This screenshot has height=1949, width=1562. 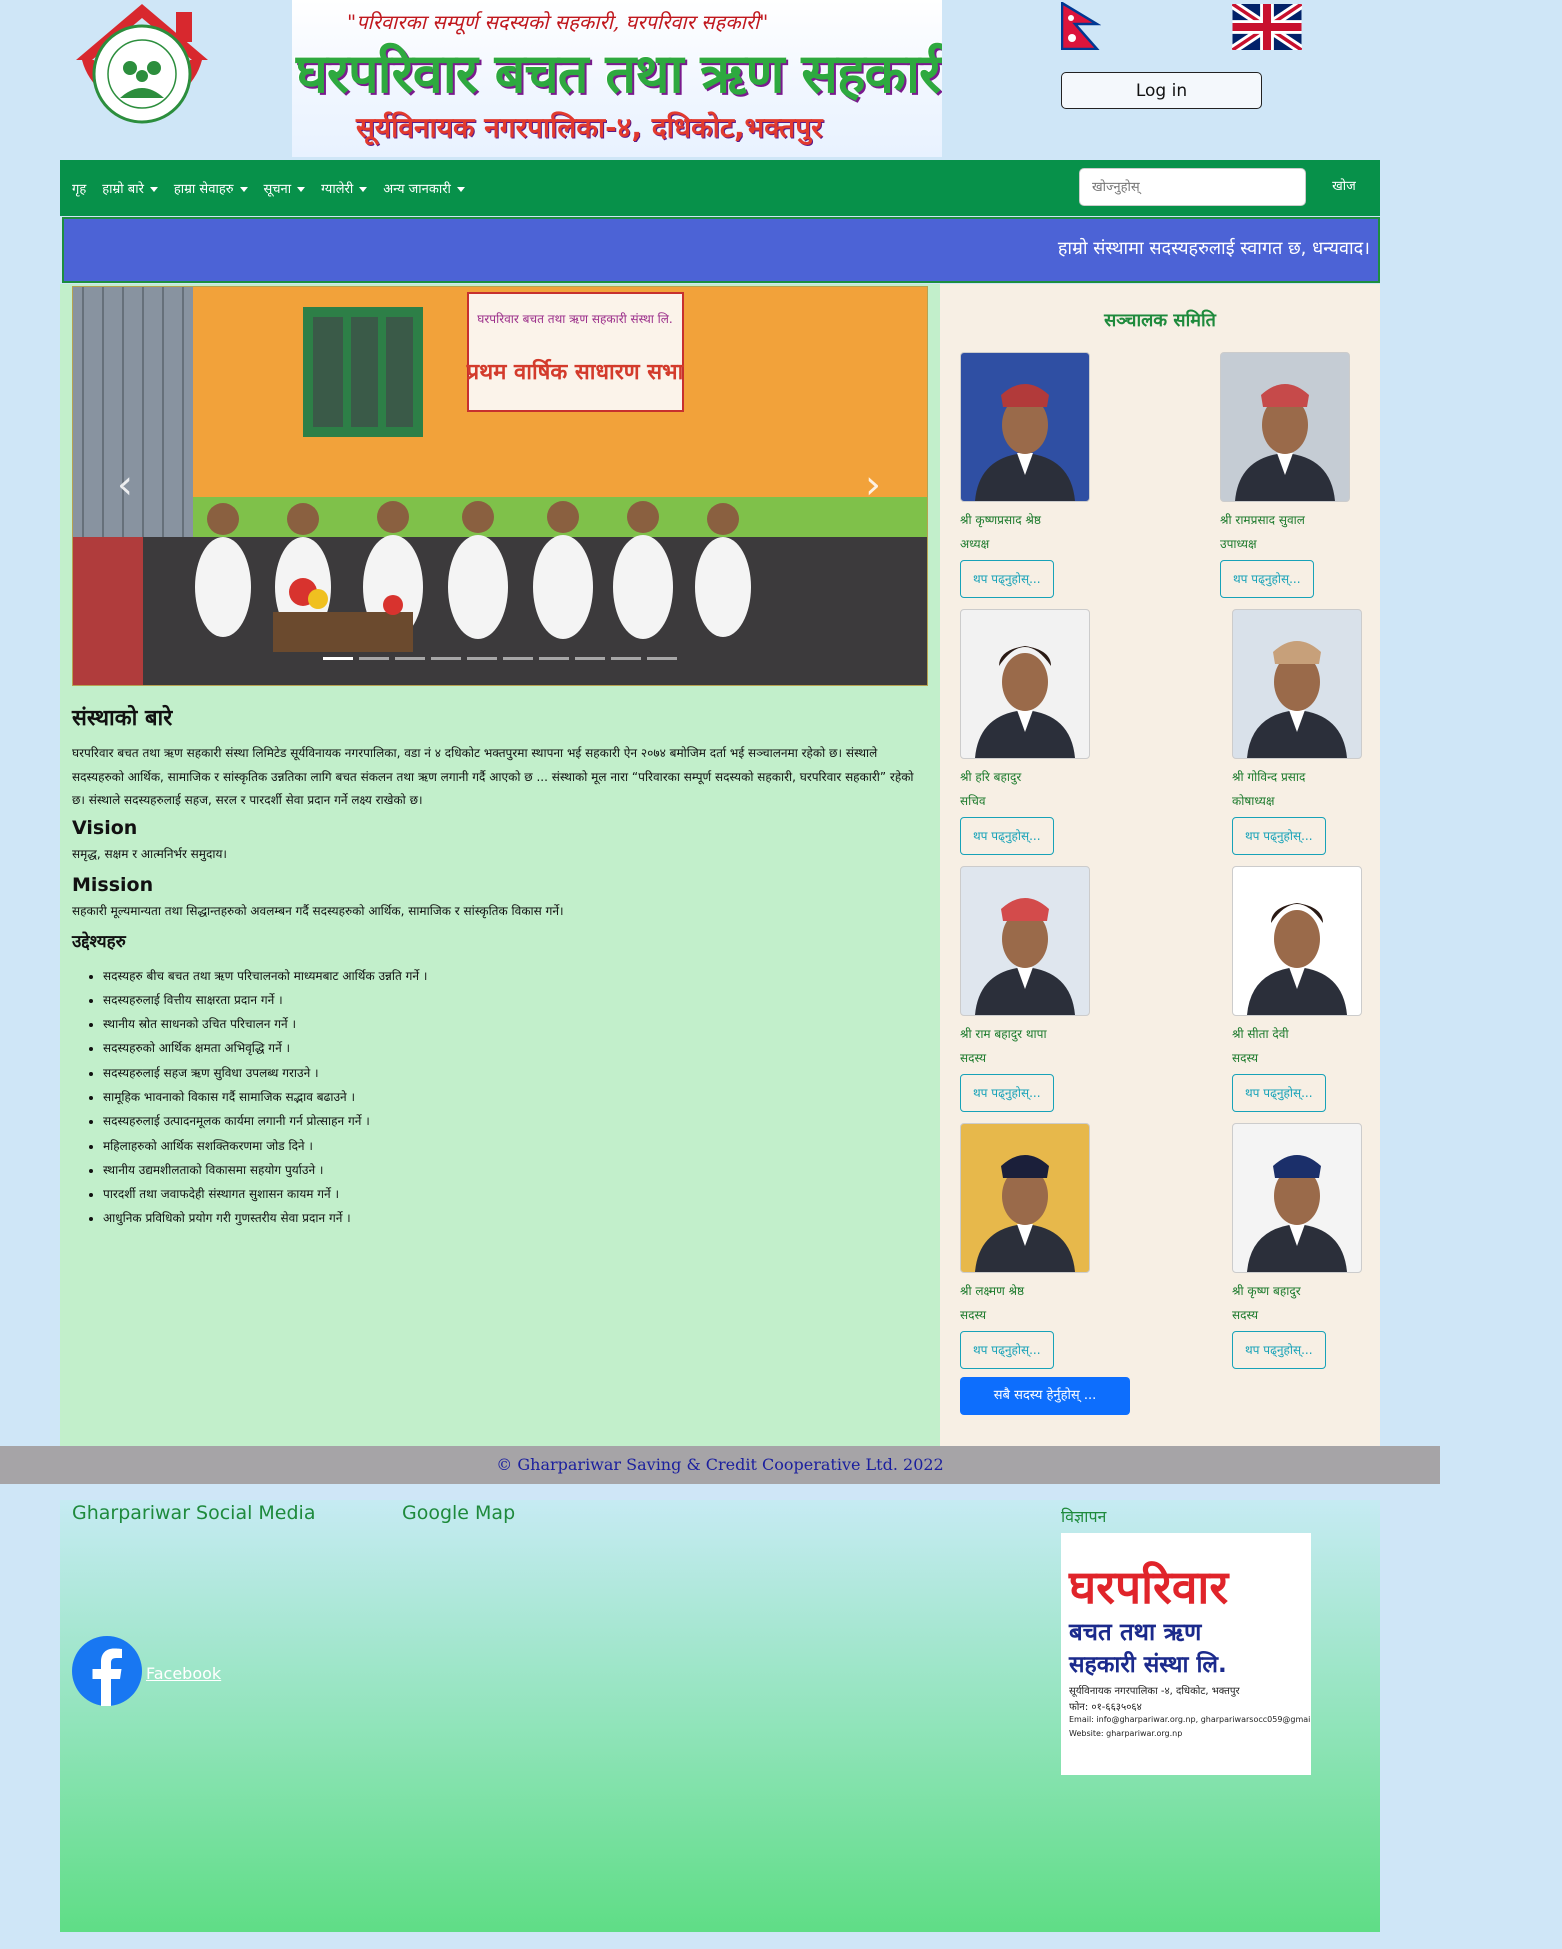 I want to click on member-role: उपाध्यक्ष, so click(x=1238, y=544).